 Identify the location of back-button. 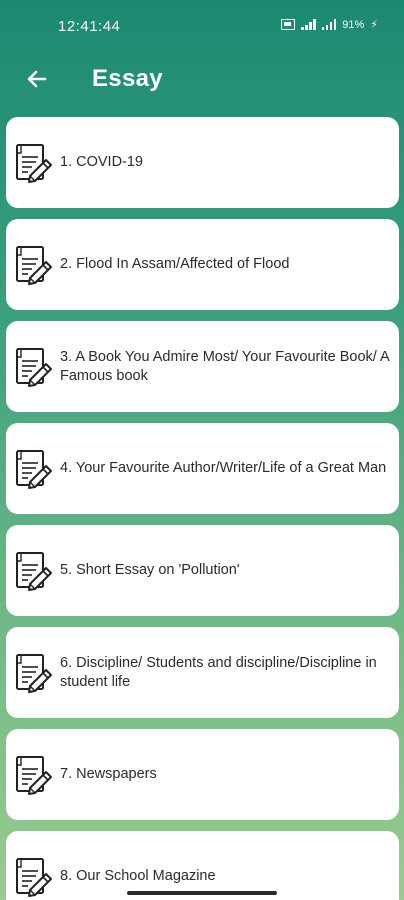
(37, 79).